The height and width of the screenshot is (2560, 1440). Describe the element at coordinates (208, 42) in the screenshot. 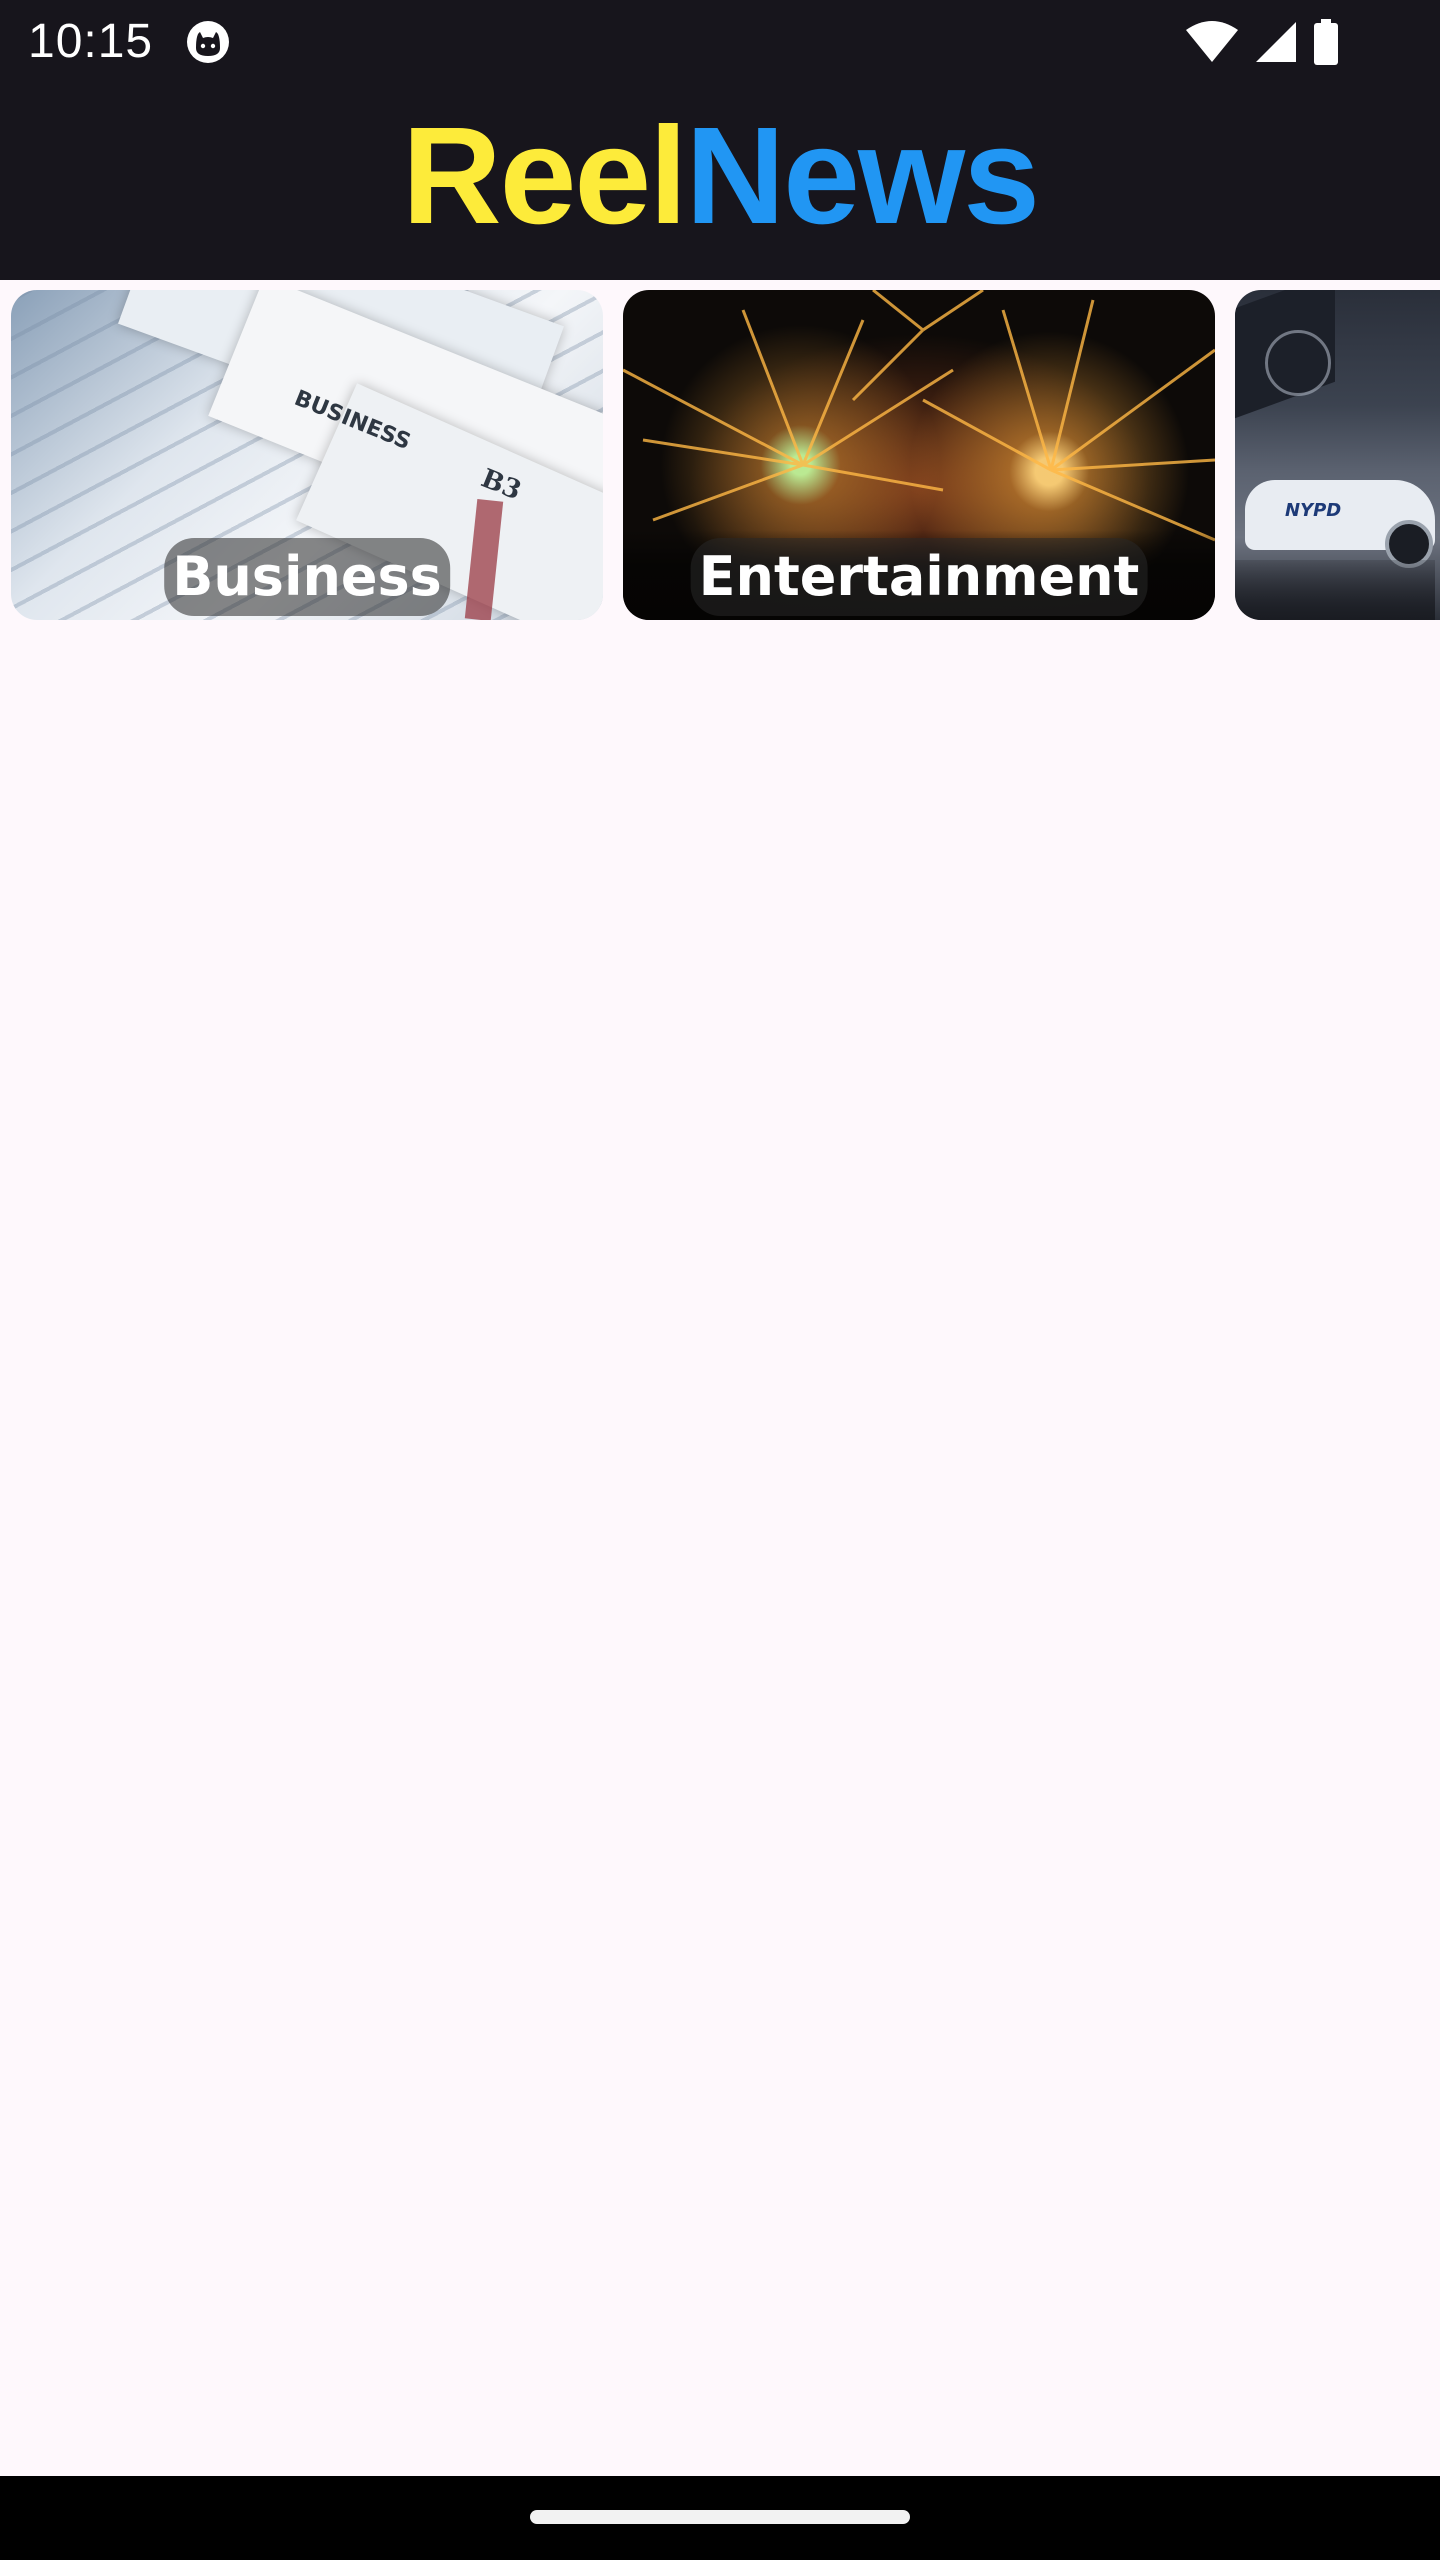

I see `cat-notification-icon` at that location.